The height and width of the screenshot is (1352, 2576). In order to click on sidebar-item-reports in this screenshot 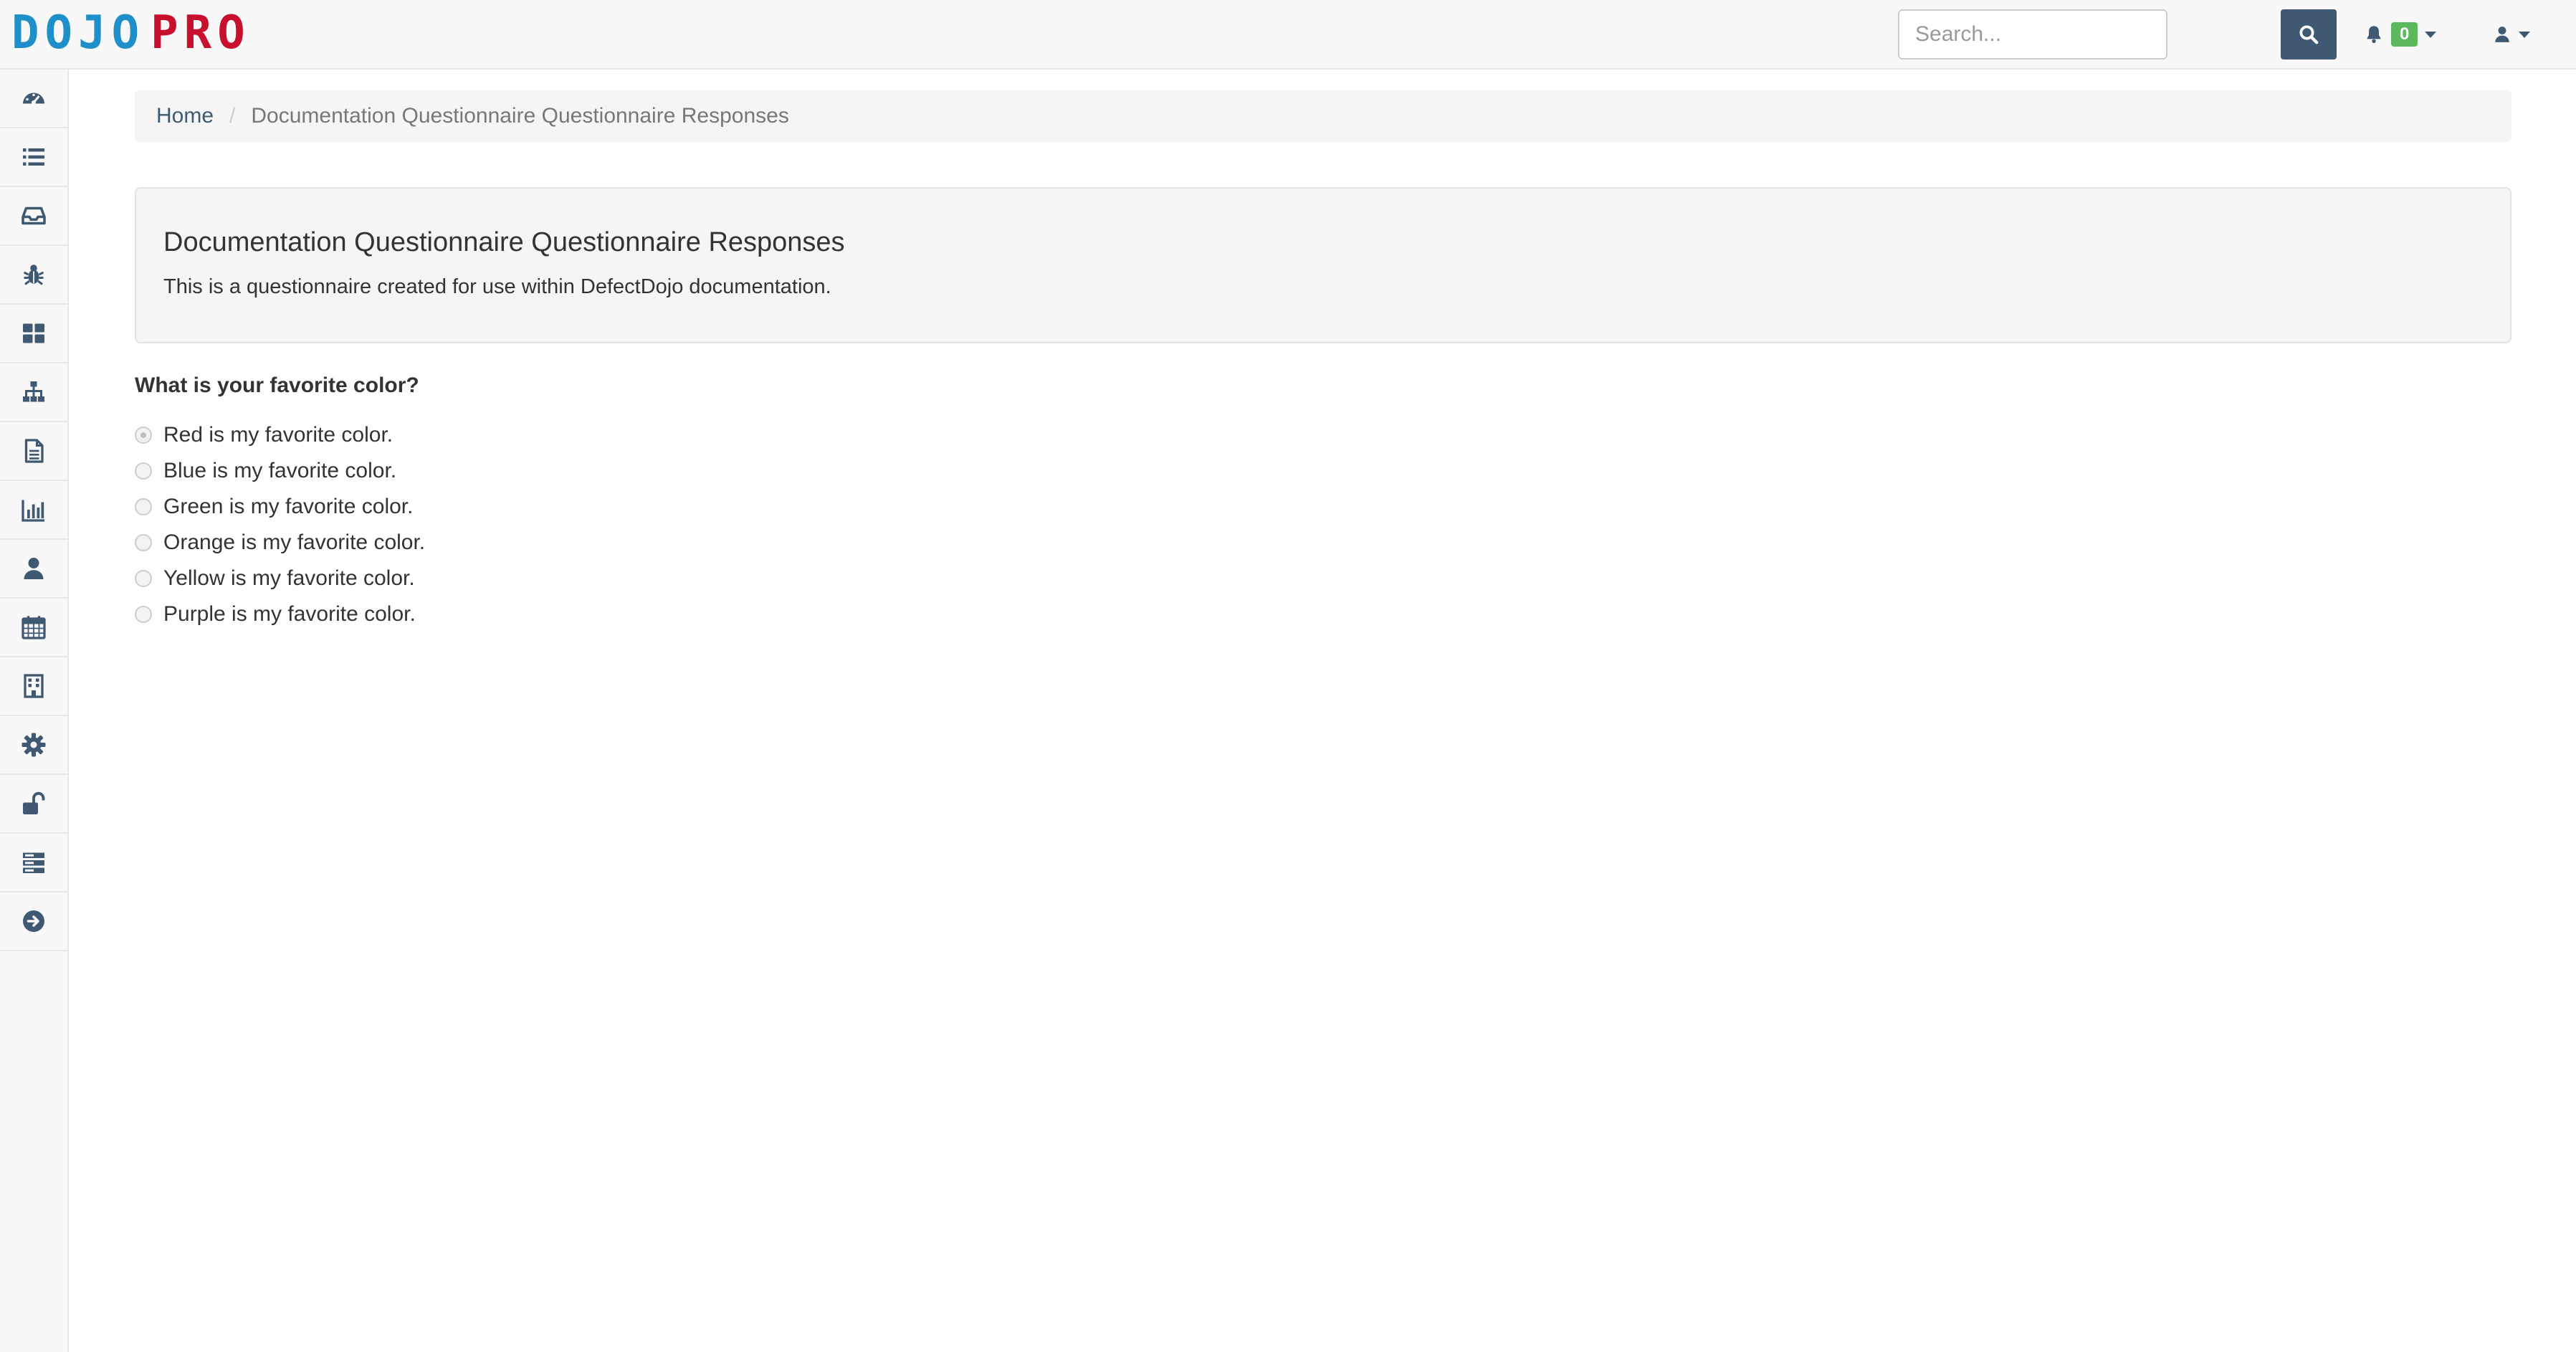, I will do `click(33, 451)`.